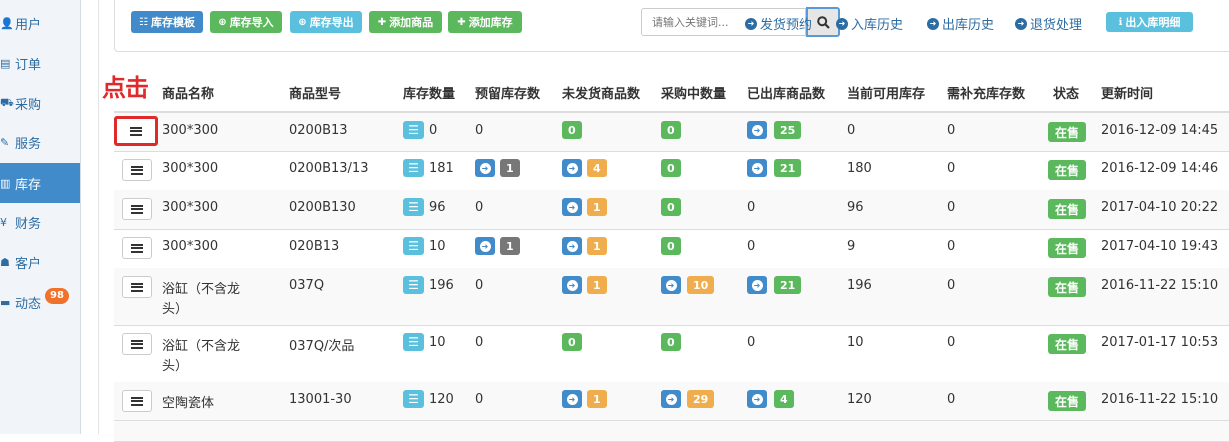 The height and width of the screenshot is (442, 1229). Describe the element at coordinates (3, 222) in the screenshot. I see `yen-icon: ¥` at that location.